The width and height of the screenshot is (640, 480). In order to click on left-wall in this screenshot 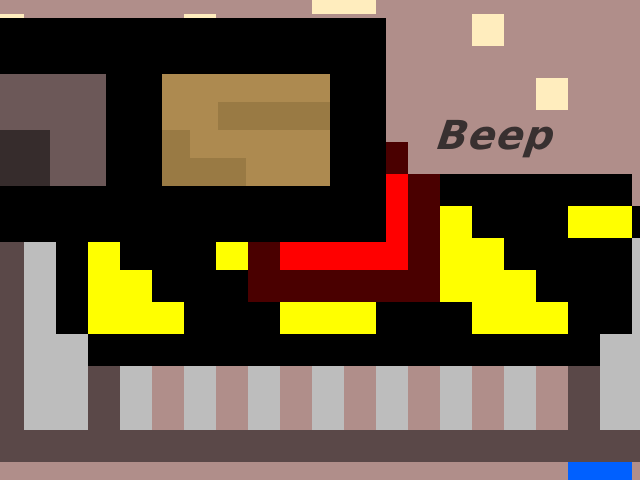, I will do `click(12, 336)`.